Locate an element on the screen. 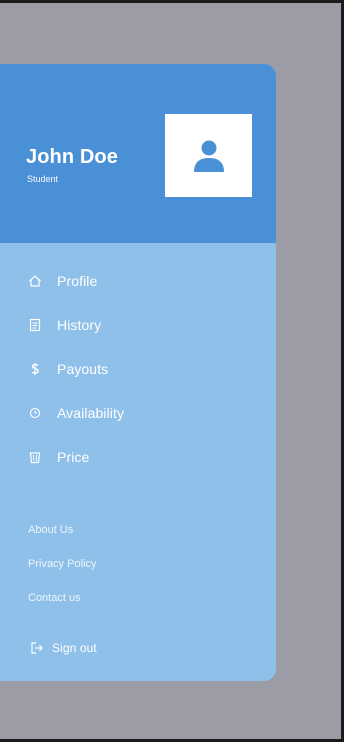  sign-out-label: Sign out is located at coordinates (74, 648).